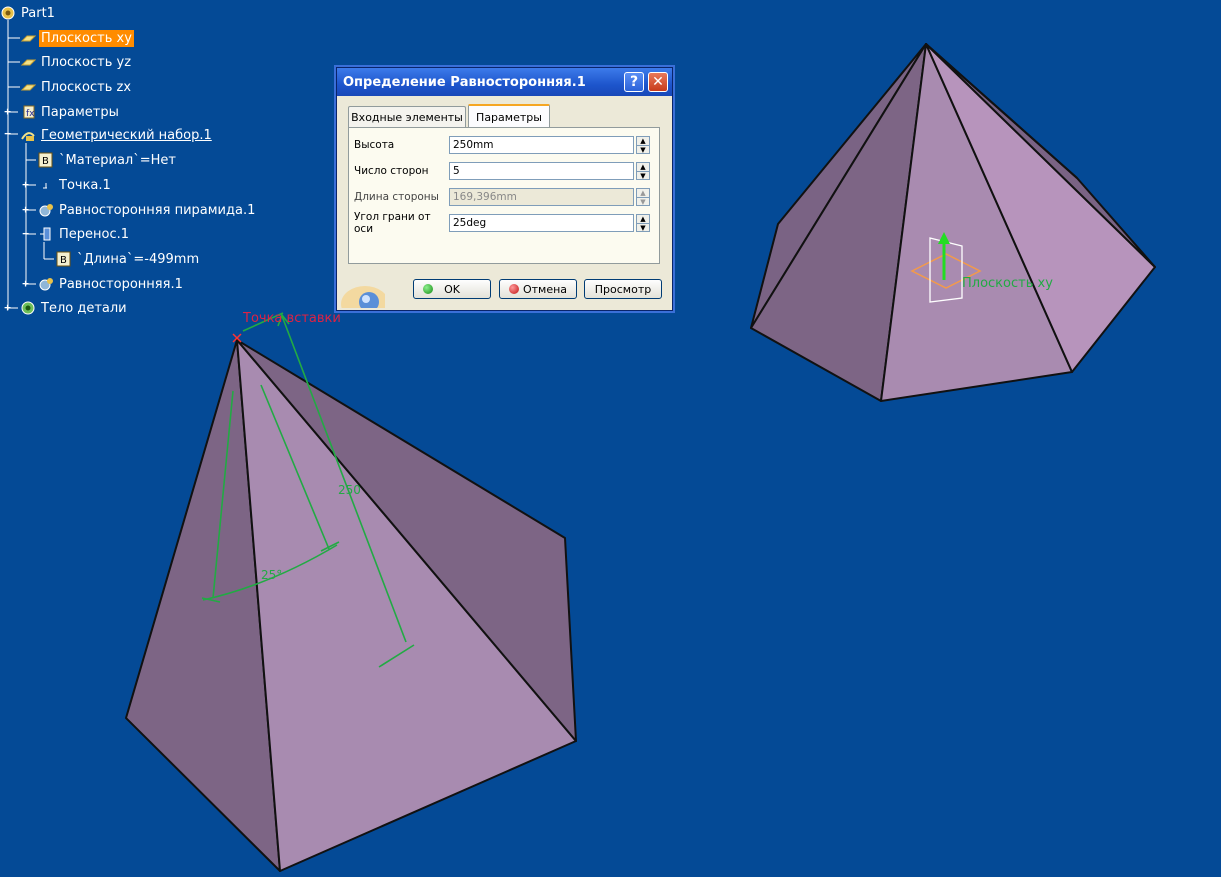 This screenshot has width=1221, height=877. What do you see at coordinates (391, 171) in the screenshot?
I see `sides-label: Число сторон` at bounding box center [391, 171].